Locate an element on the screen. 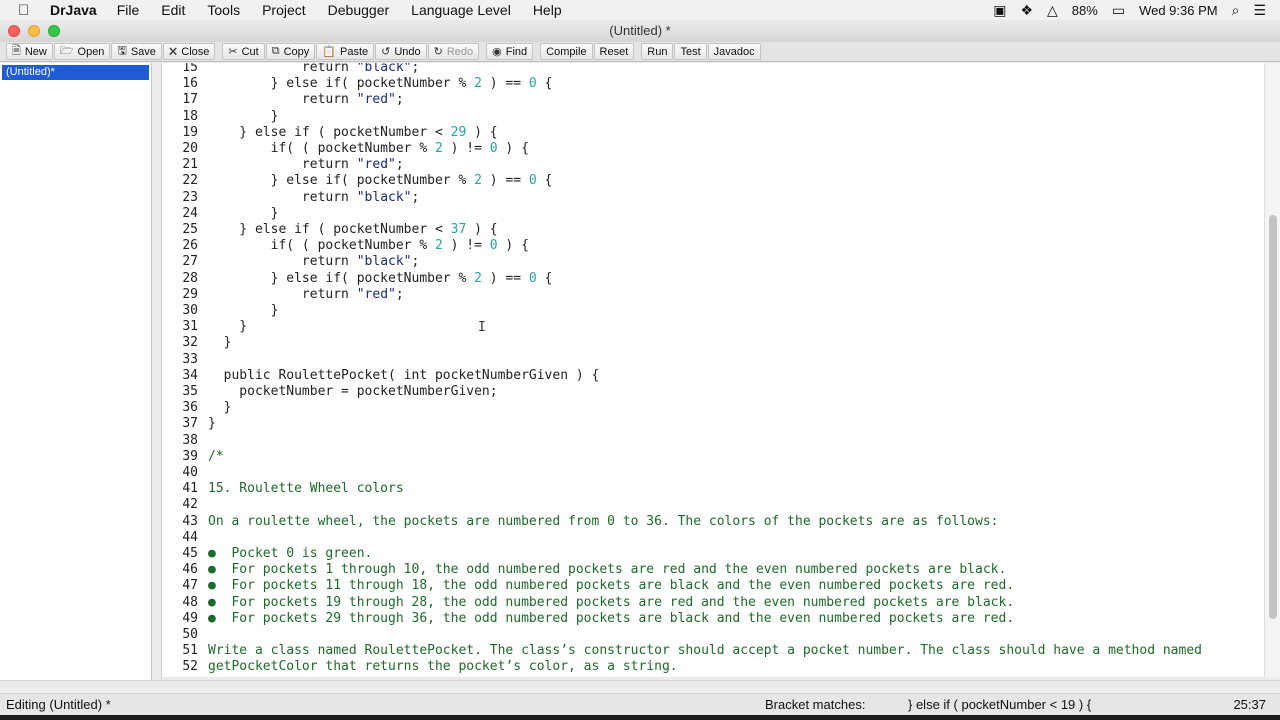  app-name: DrJava is located at coordinates (73, 10).